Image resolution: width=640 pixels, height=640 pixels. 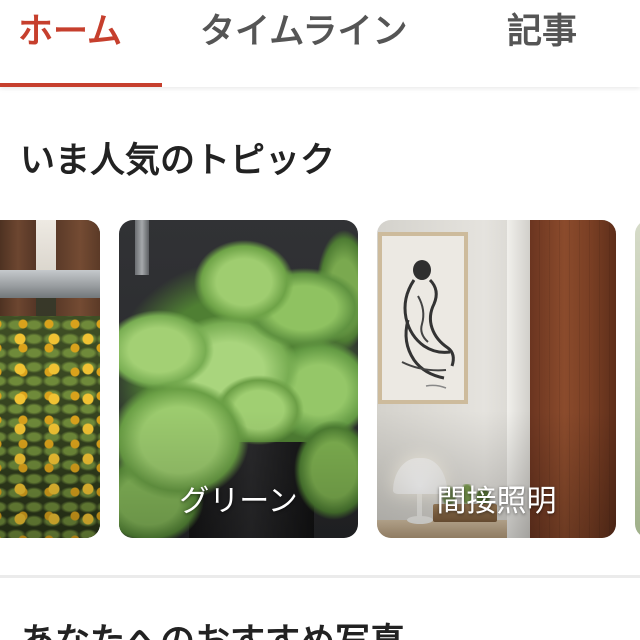 What do you see at coordinates (238, 501) in the screenshot?
I see `topic-card-label: グリーン` at bounding box center [238, 501].